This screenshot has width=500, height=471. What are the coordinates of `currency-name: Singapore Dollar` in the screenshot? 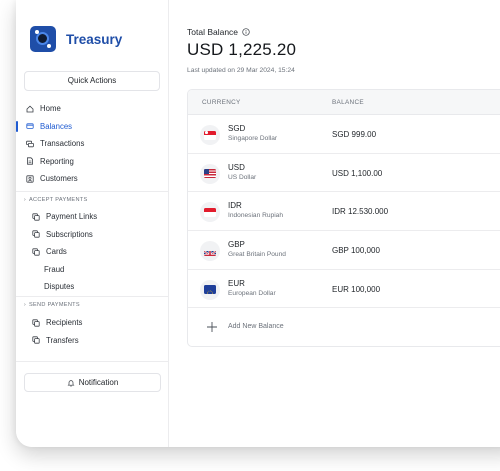 It's located at (253, 138).